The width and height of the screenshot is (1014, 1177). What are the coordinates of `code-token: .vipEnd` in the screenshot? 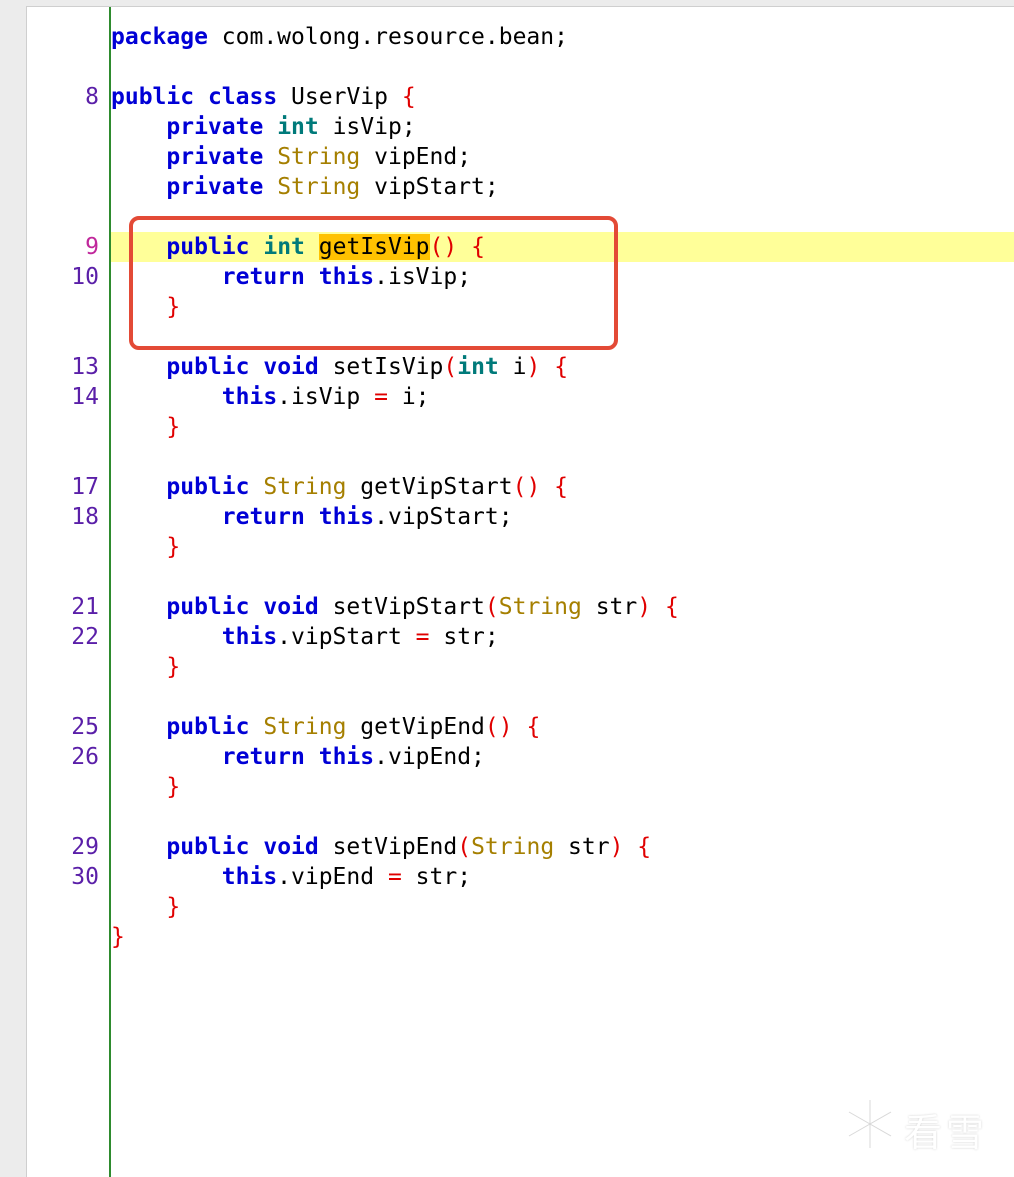 It's located at (332, 877).